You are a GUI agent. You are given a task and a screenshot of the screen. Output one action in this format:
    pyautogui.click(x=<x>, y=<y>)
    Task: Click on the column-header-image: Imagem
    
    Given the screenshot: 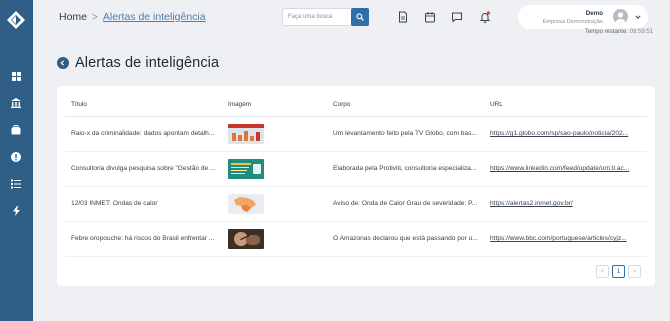 What is the action you would take?
    pyautogui.click(x=274, y=105)
    